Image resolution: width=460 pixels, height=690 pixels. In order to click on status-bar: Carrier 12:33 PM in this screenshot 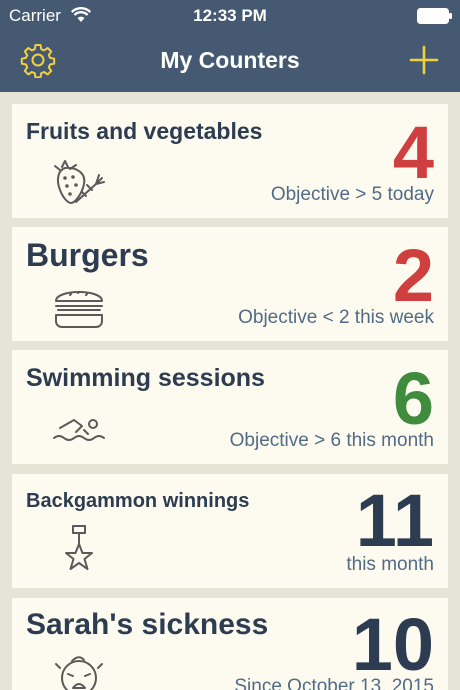, I will do `click(230, 15)`.